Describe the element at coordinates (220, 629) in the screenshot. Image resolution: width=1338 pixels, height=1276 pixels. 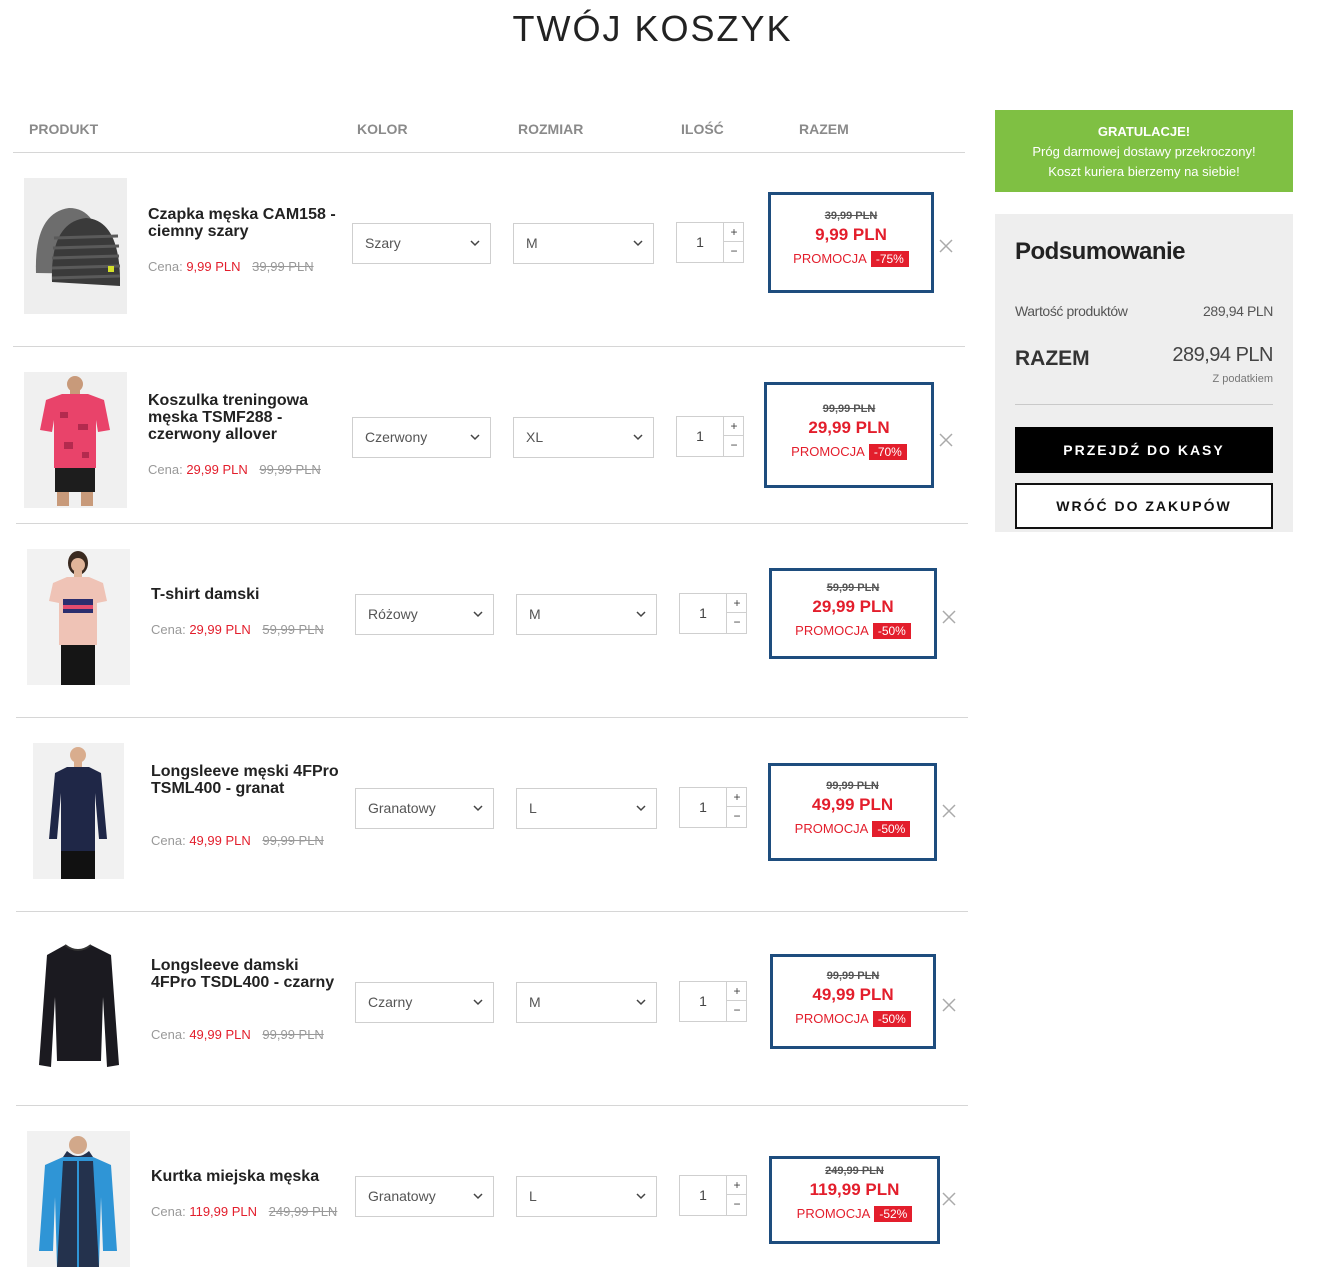
I see `current-price: 29,99 PLN` at that location.